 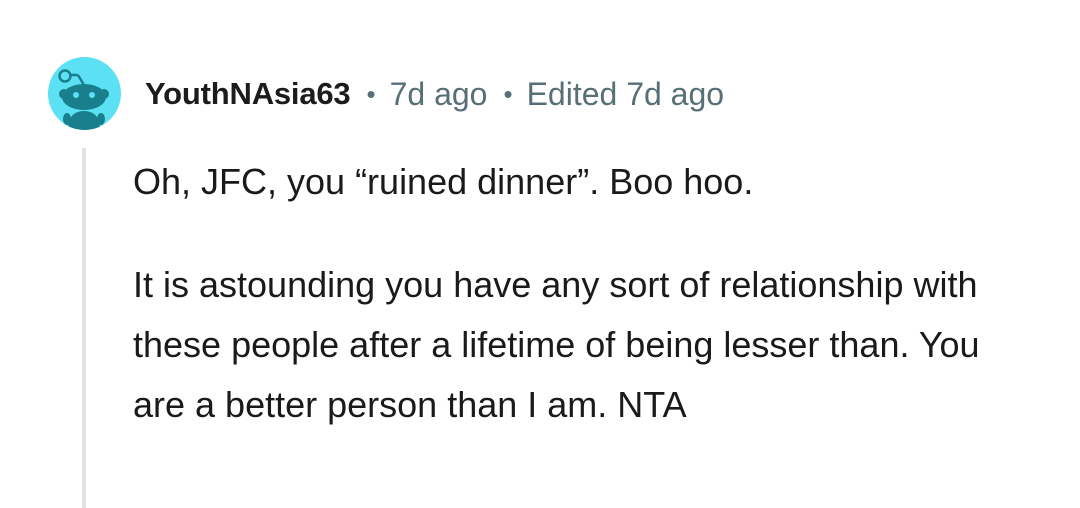 I want to click on username-link: YouthNAsia63, so click(x=248, y=94).